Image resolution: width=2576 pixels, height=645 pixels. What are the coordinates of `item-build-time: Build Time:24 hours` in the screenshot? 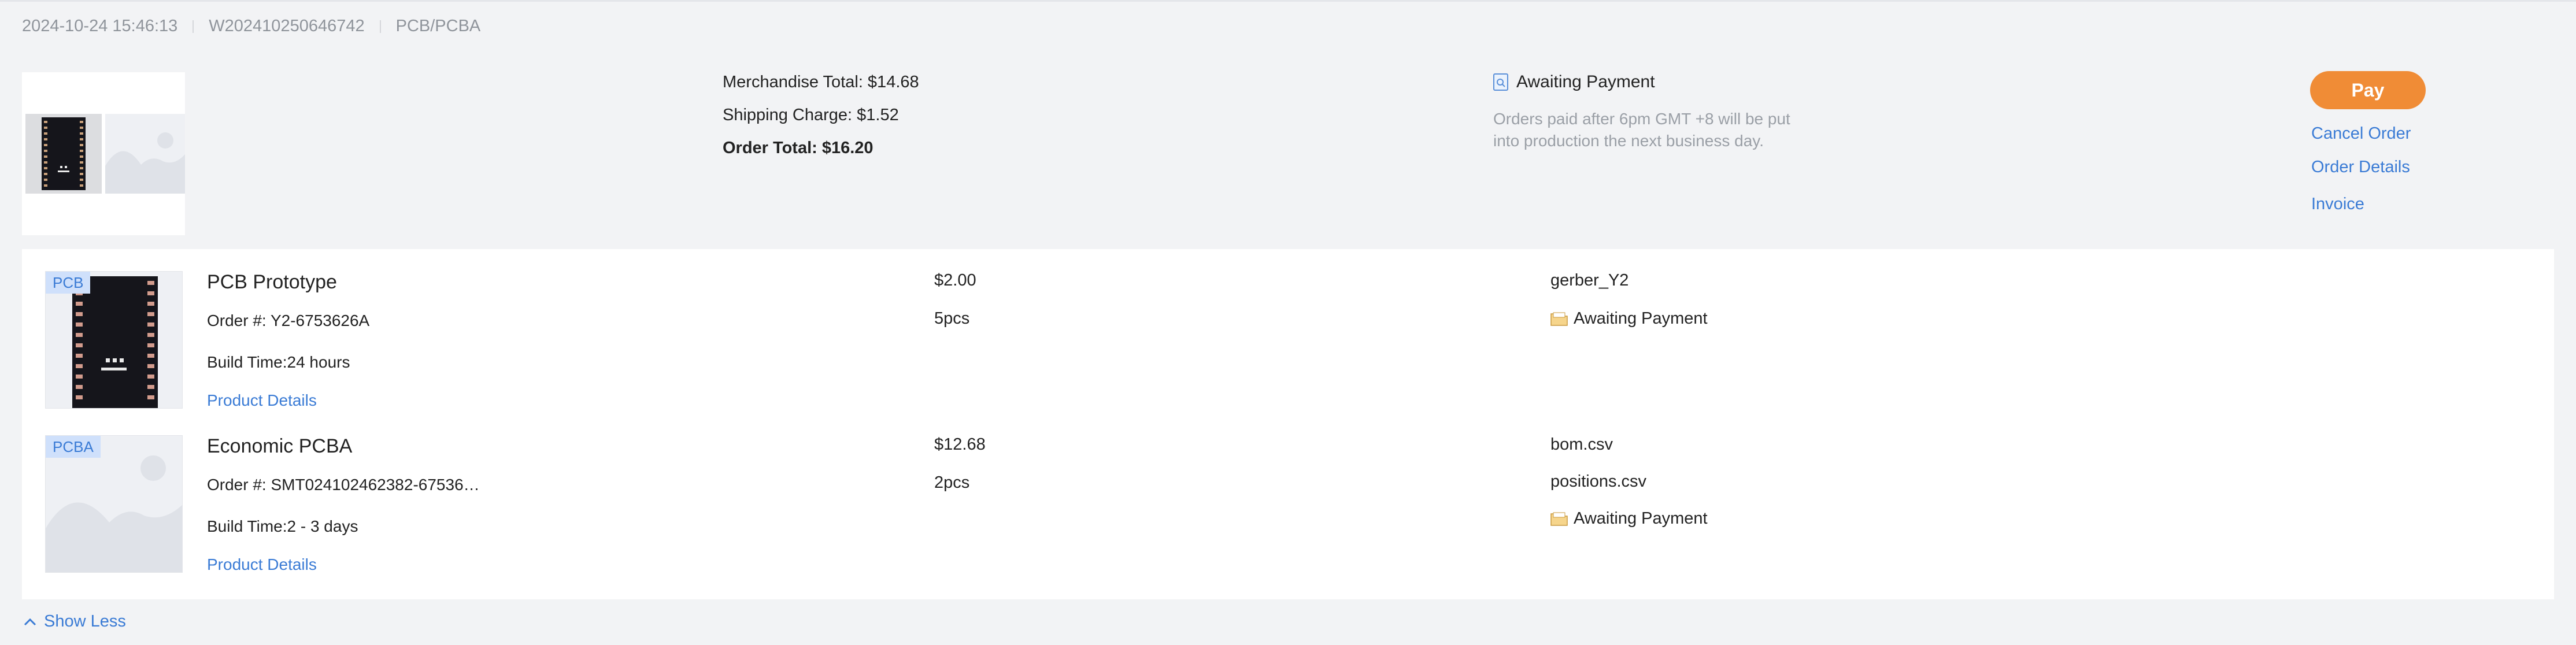 It's located at (278, 362).